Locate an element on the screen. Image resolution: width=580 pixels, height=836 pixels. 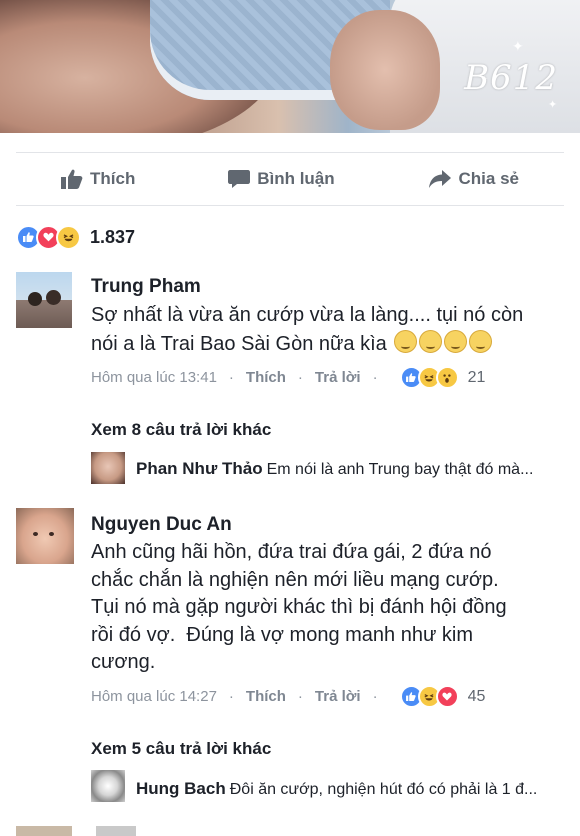
wow-reaction-icon is located at coordinates (447, 377).